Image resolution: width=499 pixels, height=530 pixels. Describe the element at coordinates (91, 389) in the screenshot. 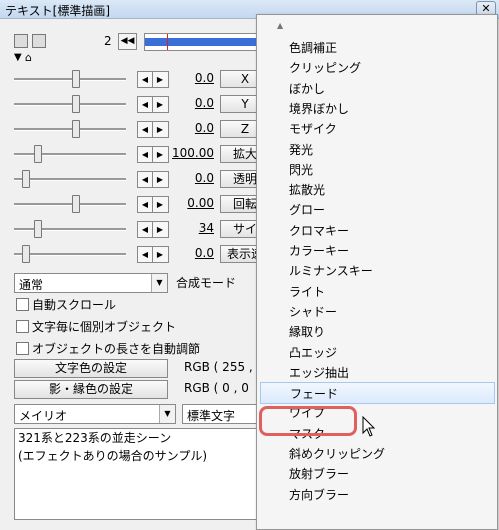

I see `shadow-color-button: 影・縁色の設定` at that location.